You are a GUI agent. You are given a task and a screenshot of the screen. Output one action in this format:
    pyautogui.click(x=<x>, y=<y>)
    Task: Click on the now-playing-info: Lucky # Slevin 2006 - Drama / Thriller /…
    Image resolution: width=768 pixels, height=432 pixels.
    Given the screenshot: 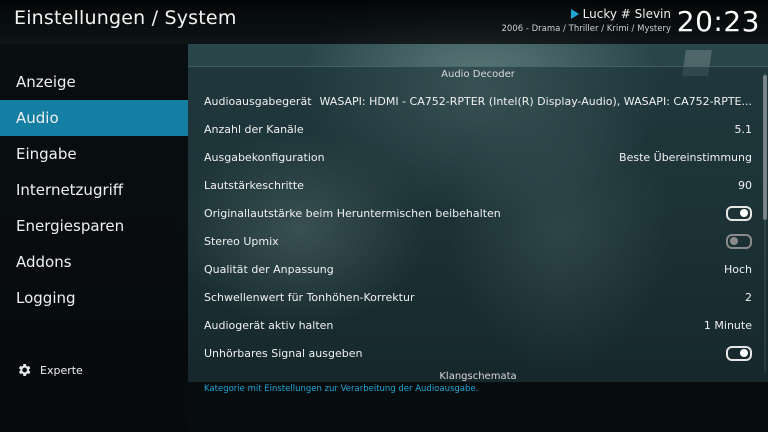 What is the action you would take?
    pyautogui.click(x=586, y=20)
    